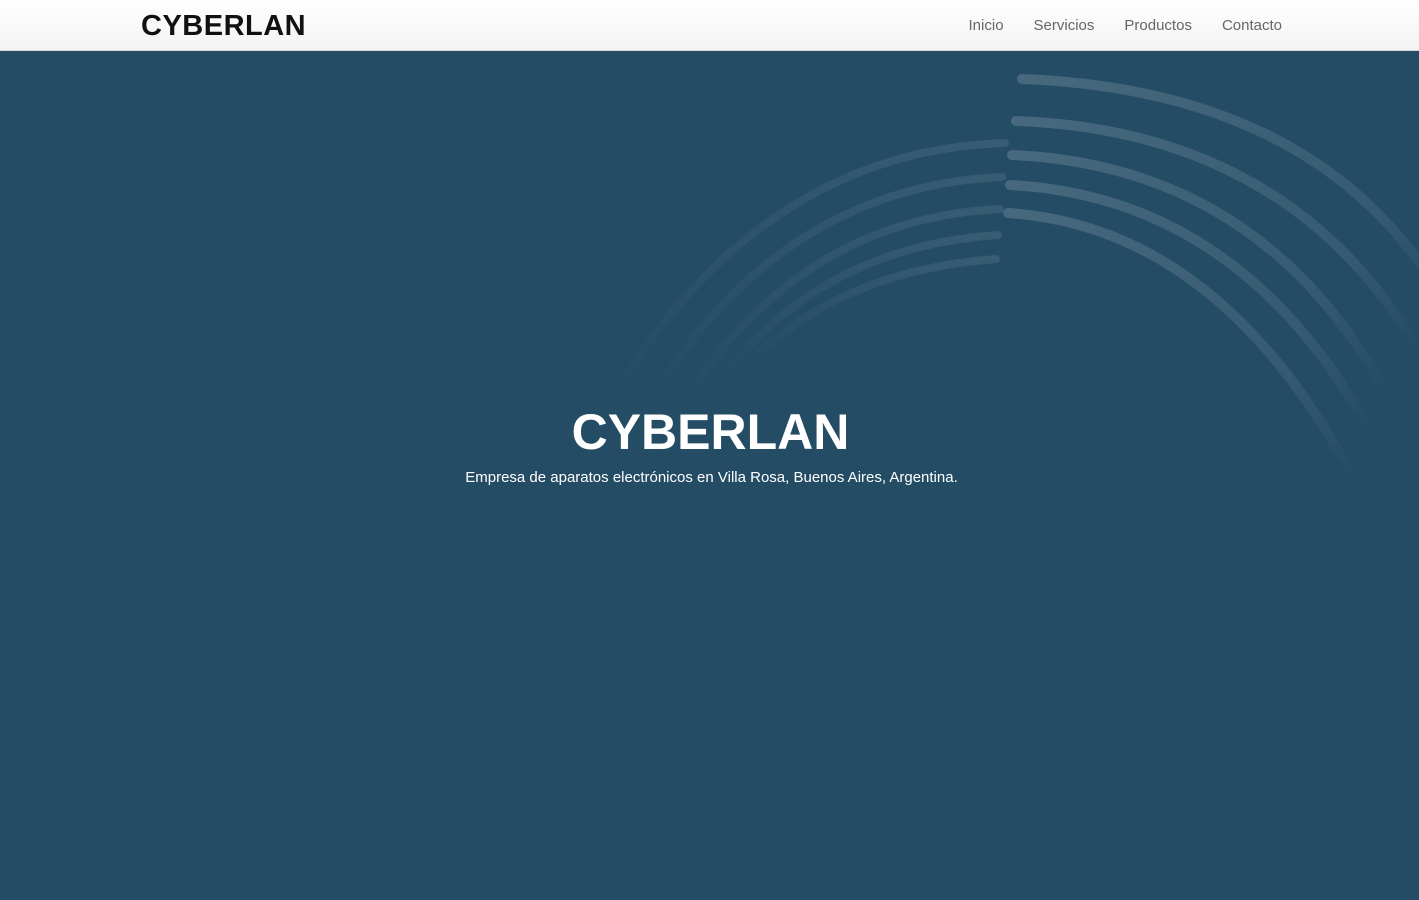 Image resolution: width=1419 pixels, height=900 pixels. What do you see at coordinates (986, 25) in the screenshot?
I see `nav-link-inicio: Inicio` at bounding box center [986, 25].